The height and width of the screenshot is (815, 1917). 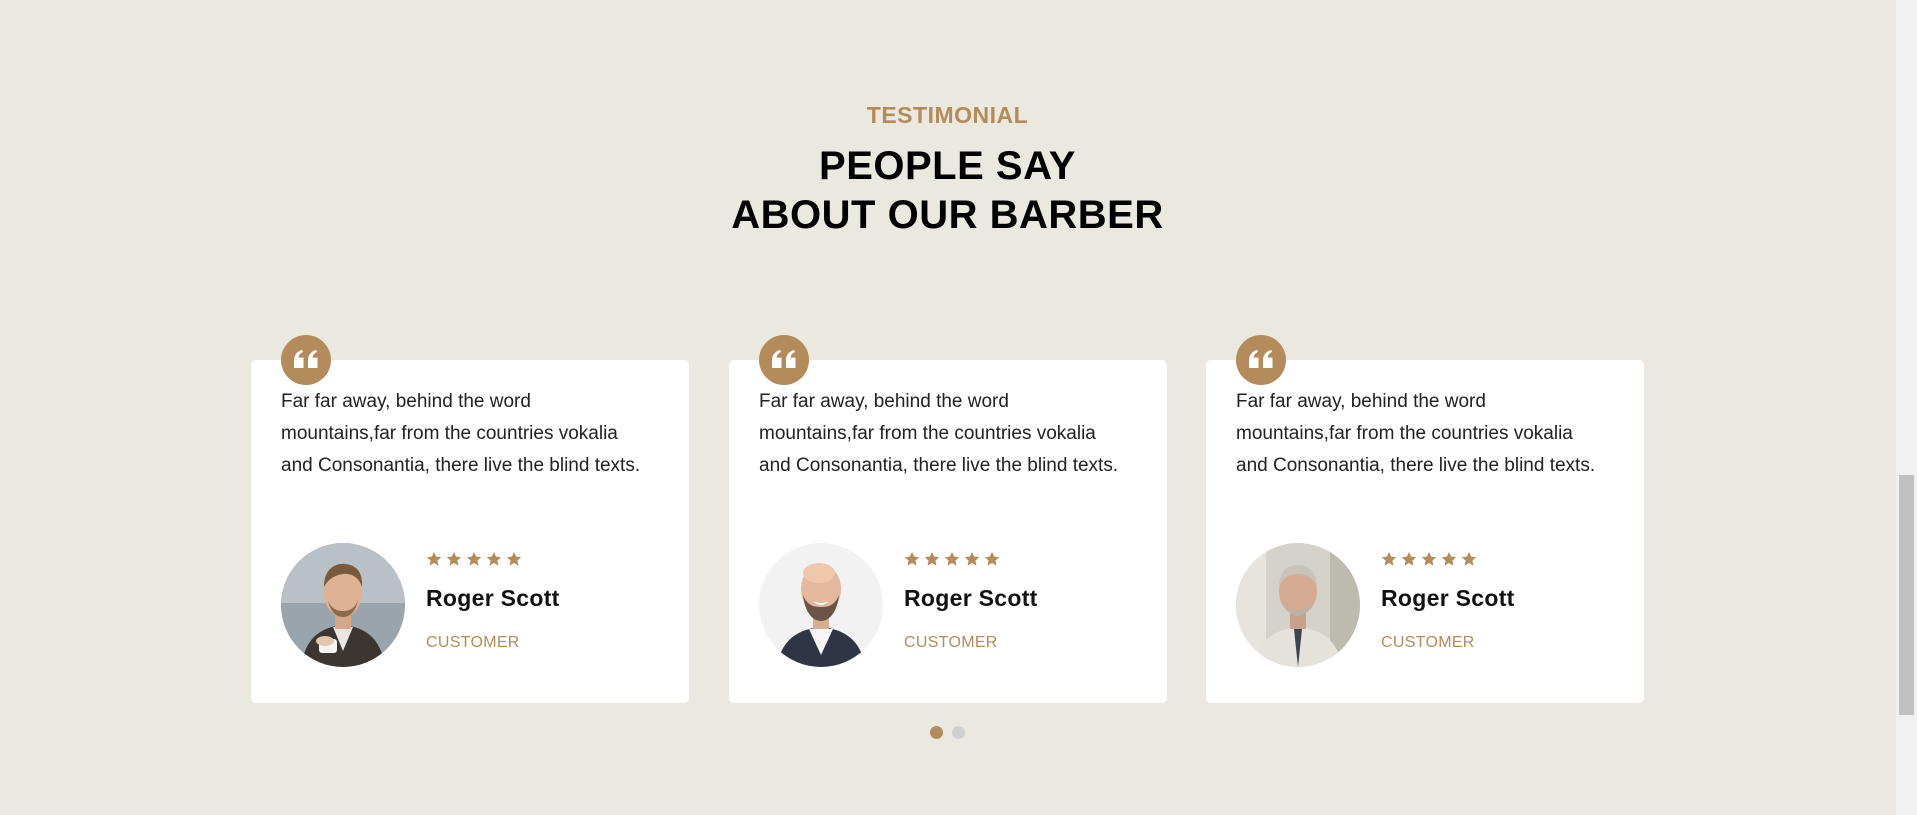 What do you see at coordinates (947, 115) in the screenshot?
I see `section-subheading: TESTIMONIAL` at bounding box center [947, 115].